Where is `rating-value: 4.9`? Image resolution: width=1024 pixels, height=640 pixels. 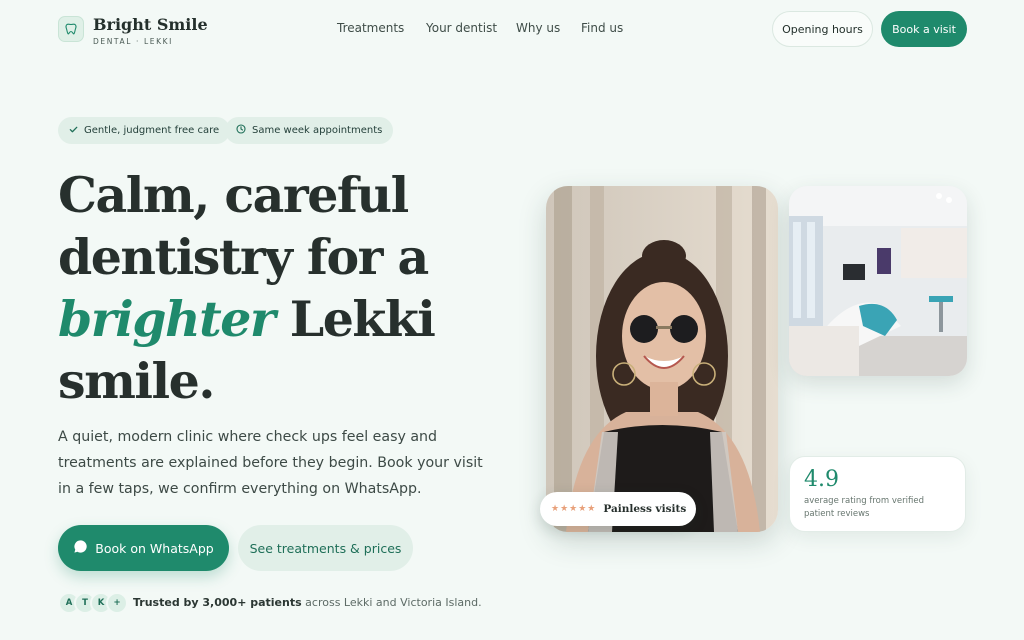
rating-value: 4.9 is located at coordinates (821, 479).